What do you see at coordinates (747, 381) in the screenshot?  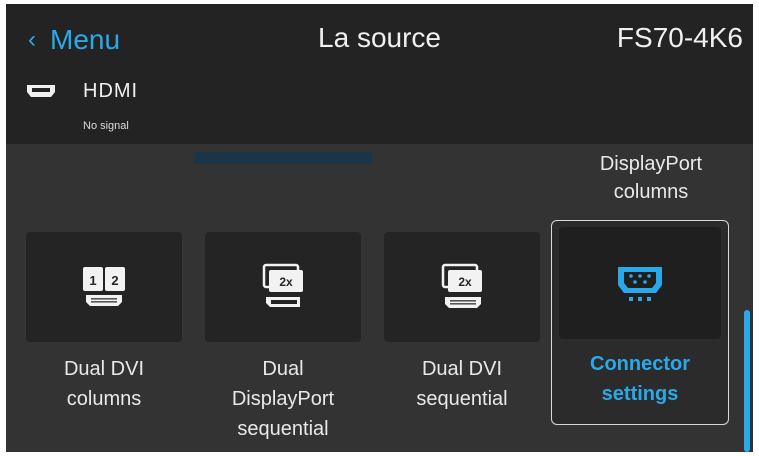 I see `scrollbar` at bounding box center [747, 381].